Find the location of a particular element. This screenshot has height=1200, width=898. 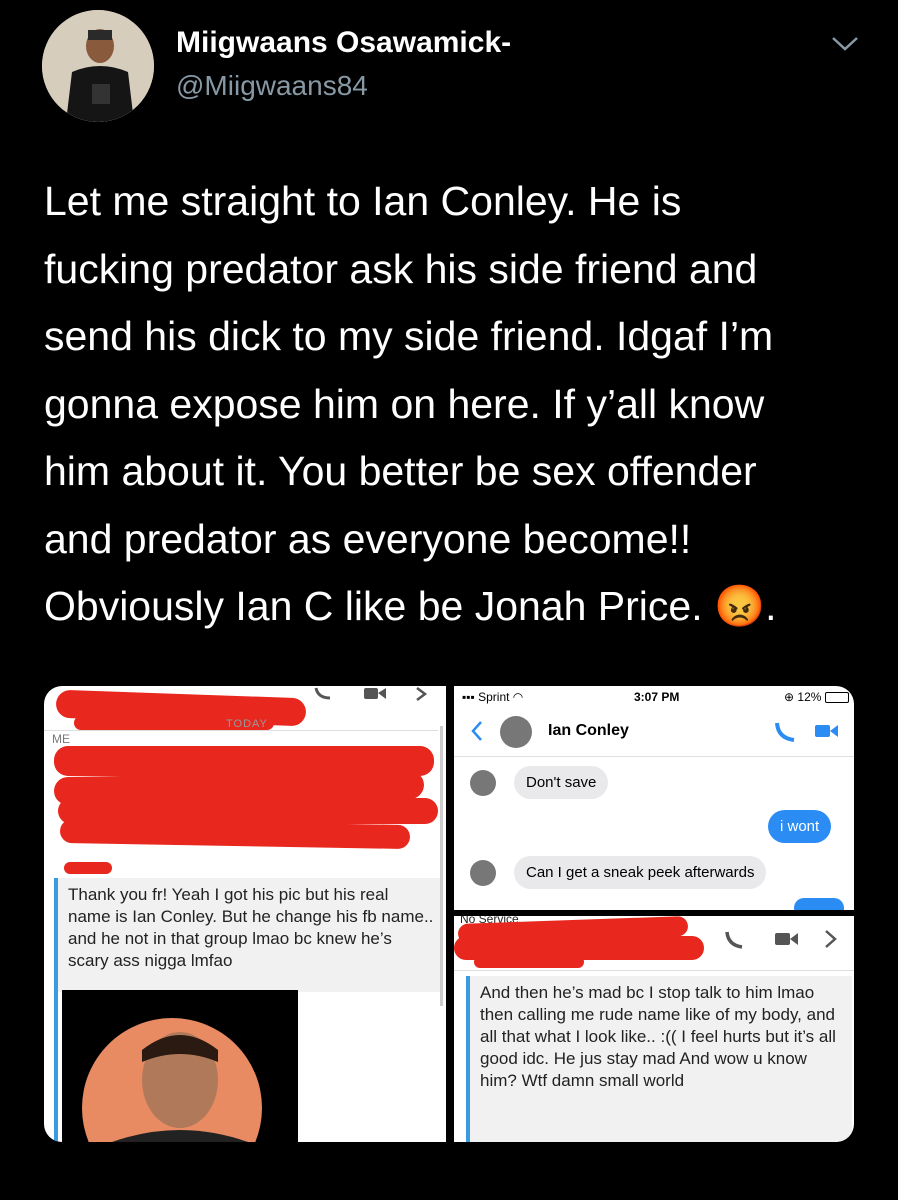

angry-face-emoji: 😡. is located at coordinates (745, 606).